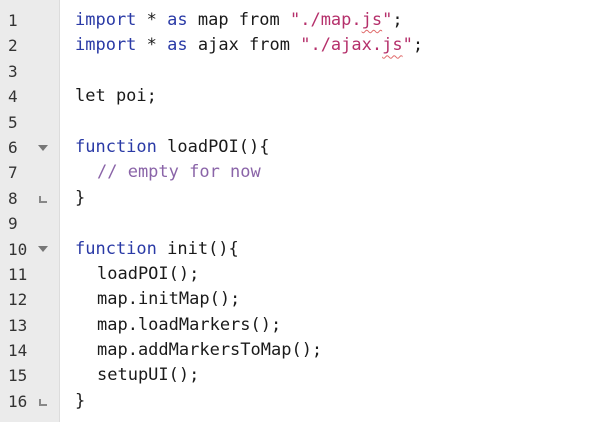 This screenshot has width=600, height=422. What do you see at coordinates (341, 45) in the screenshot?
I see `string-token: "./ajax.` at bounding box center [341, 45].